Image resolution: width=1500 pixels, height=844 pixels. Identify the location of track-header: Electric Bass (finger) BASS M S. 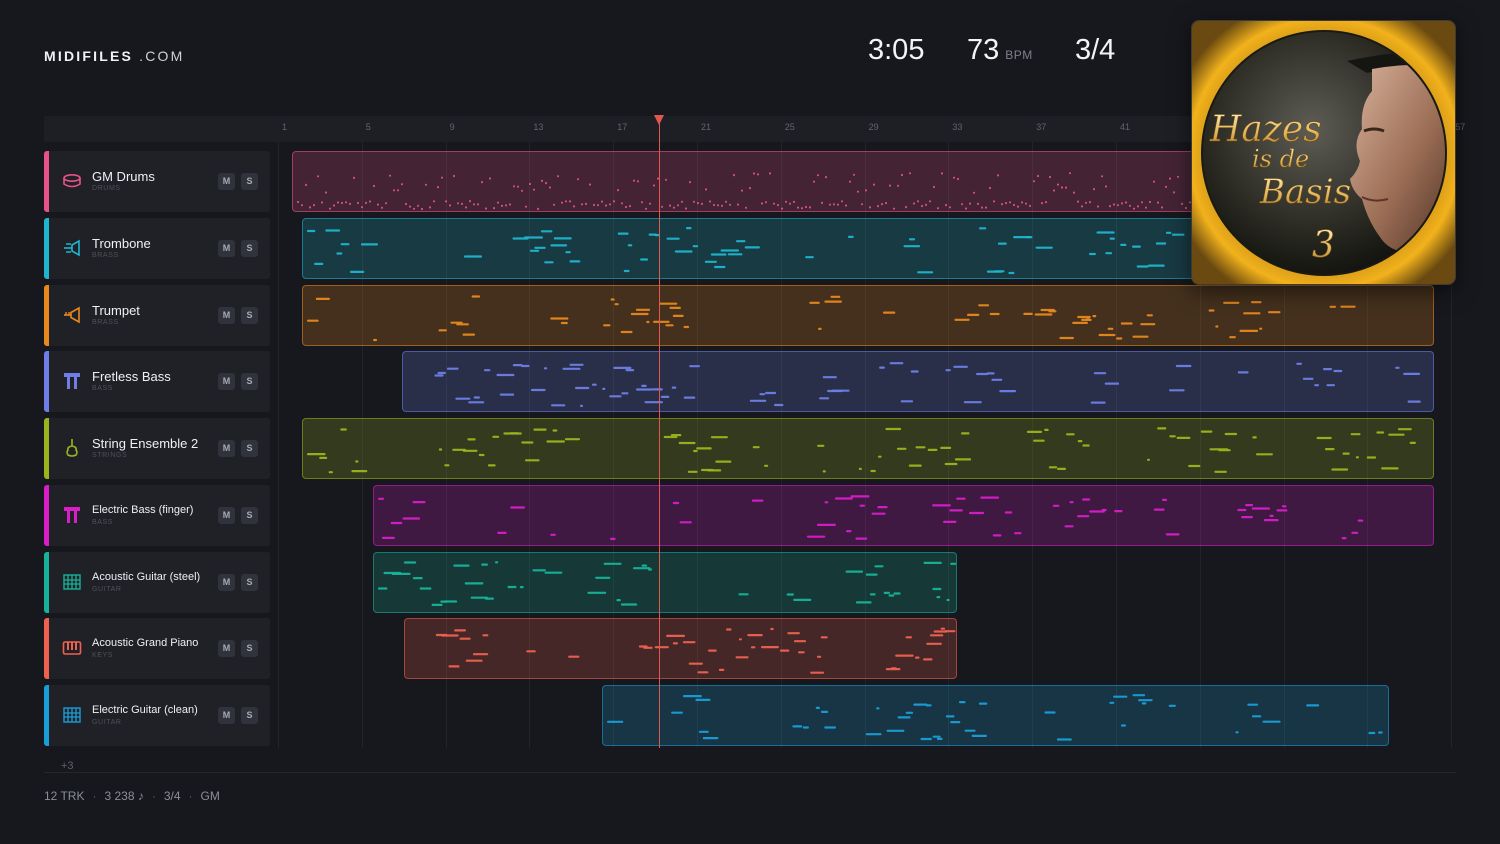
(157, 515).